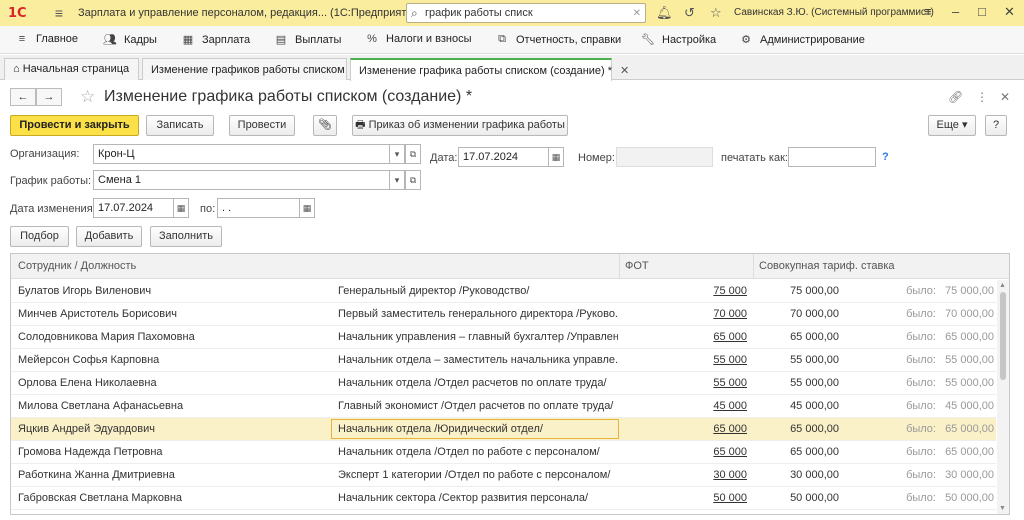  Describe the element at coordinates (678, 40) in the screenshot. I see `section-settings: 🔧︎ Настройка` at that location.